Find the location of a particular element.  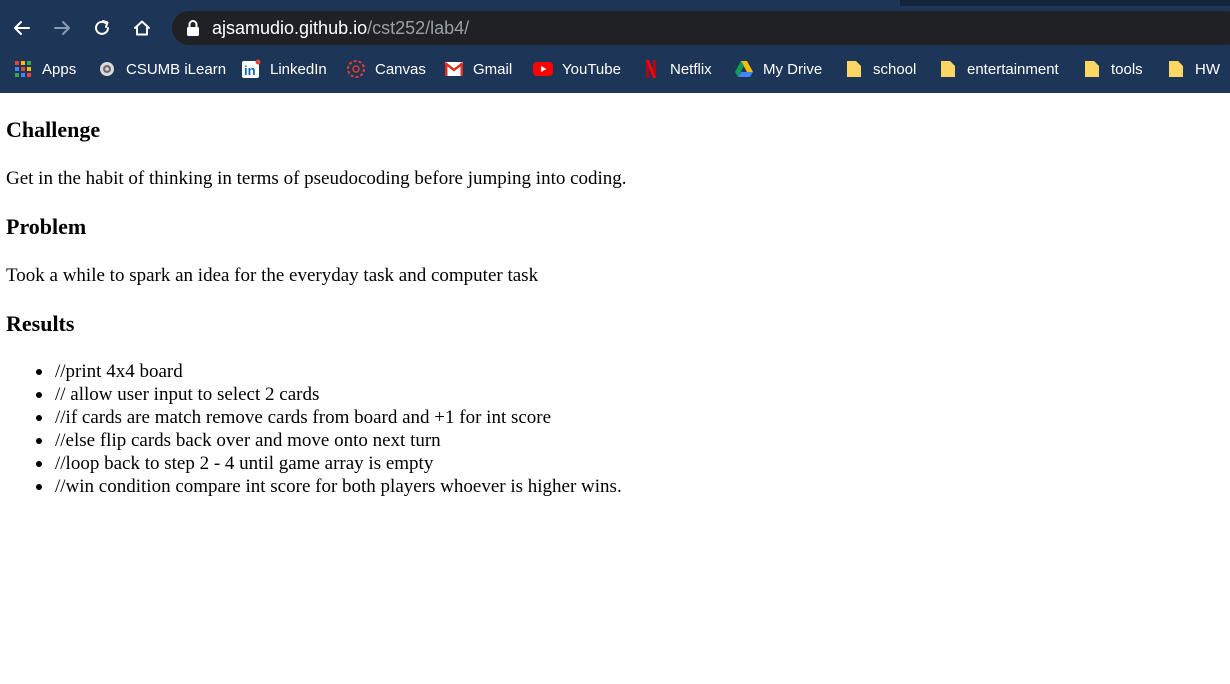

results-heading: Results is located at coordinates (40, 323).